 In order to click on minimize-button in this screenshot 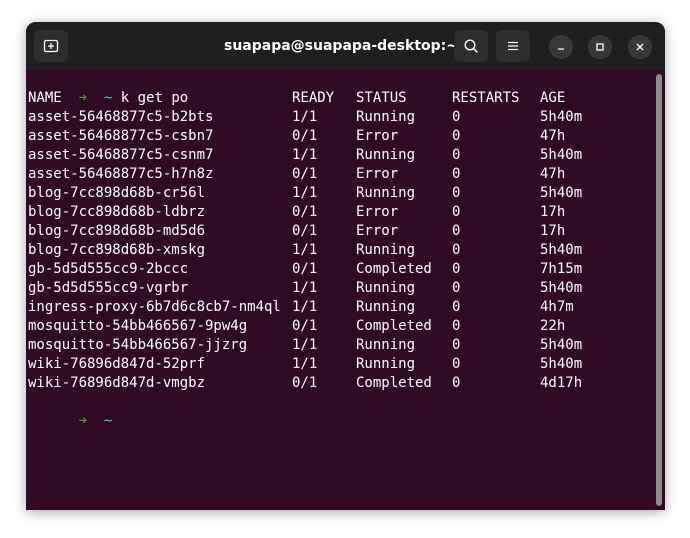, I will do `click(561, 47)`.